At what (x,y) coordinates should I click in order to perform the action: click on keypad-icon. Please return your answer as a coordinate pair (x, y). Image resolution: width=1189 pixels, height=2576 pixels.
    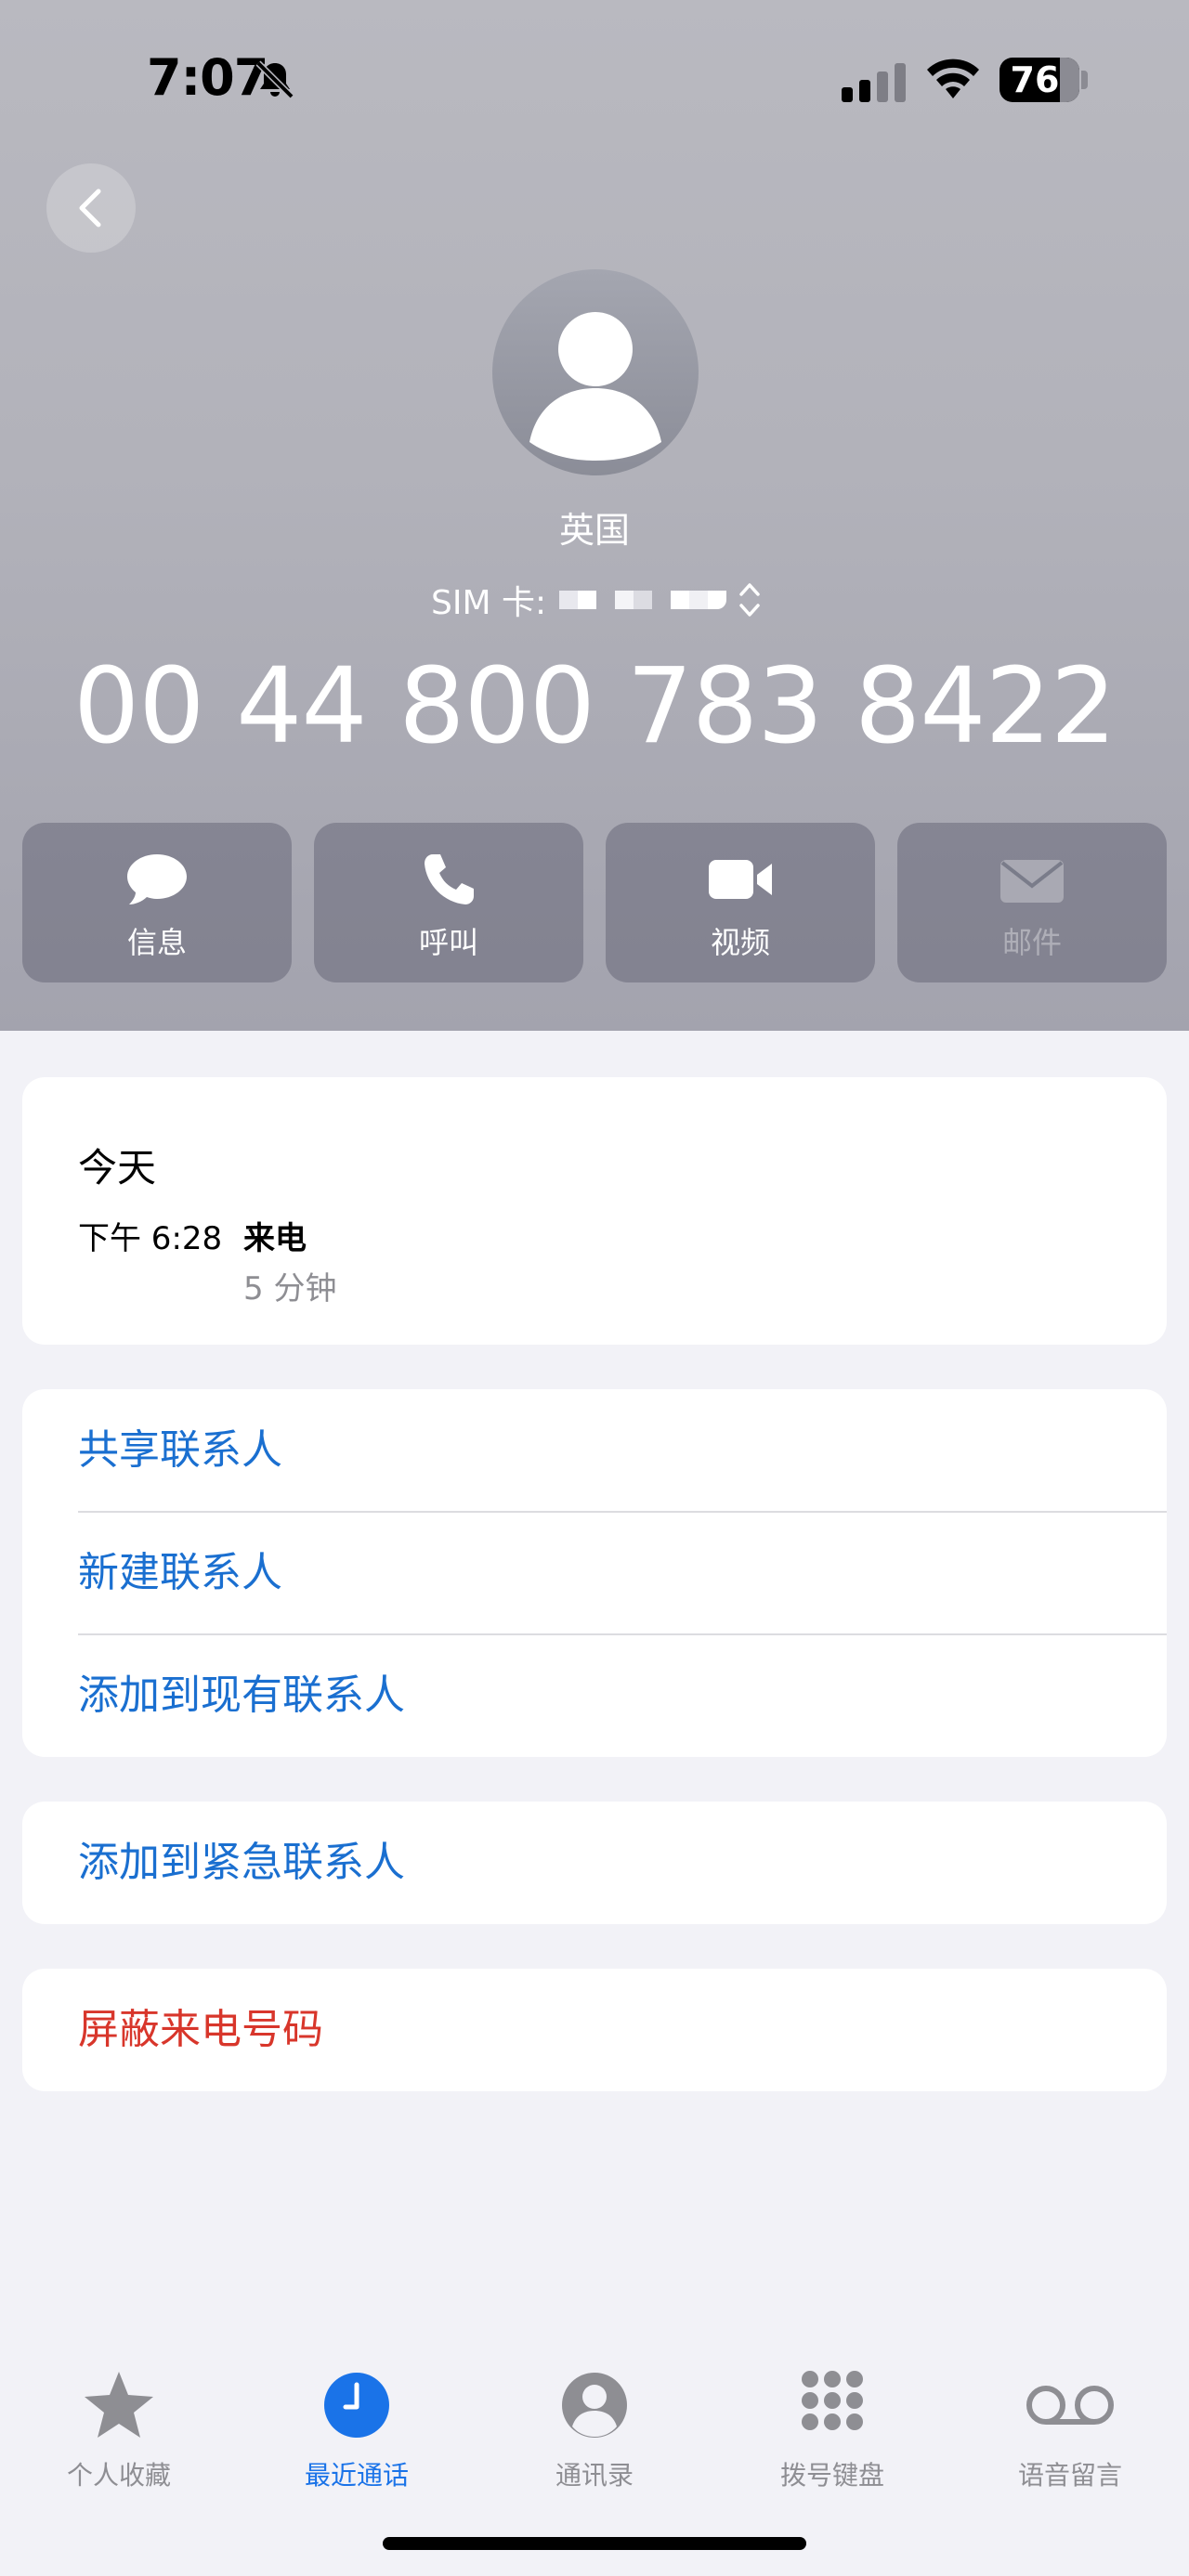
    Looking at the image, I should click on (832, 2400).